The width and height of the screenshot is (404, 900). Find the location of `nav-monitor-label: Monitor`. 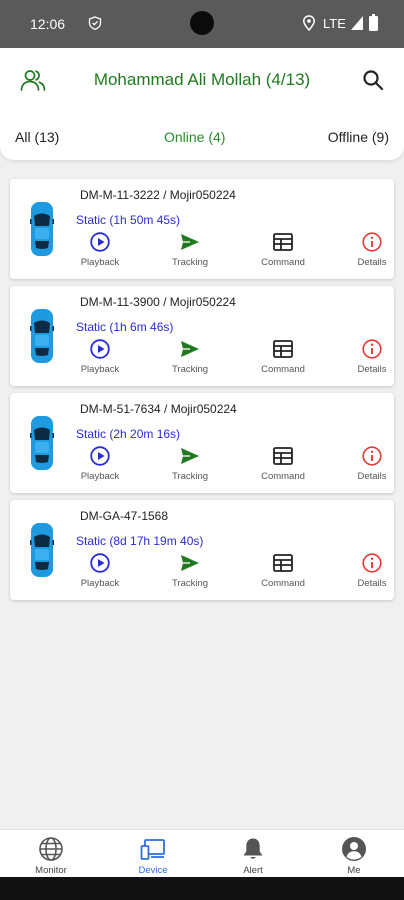

nav-monitor-label: Monitor is located at coordinates (51, 870).